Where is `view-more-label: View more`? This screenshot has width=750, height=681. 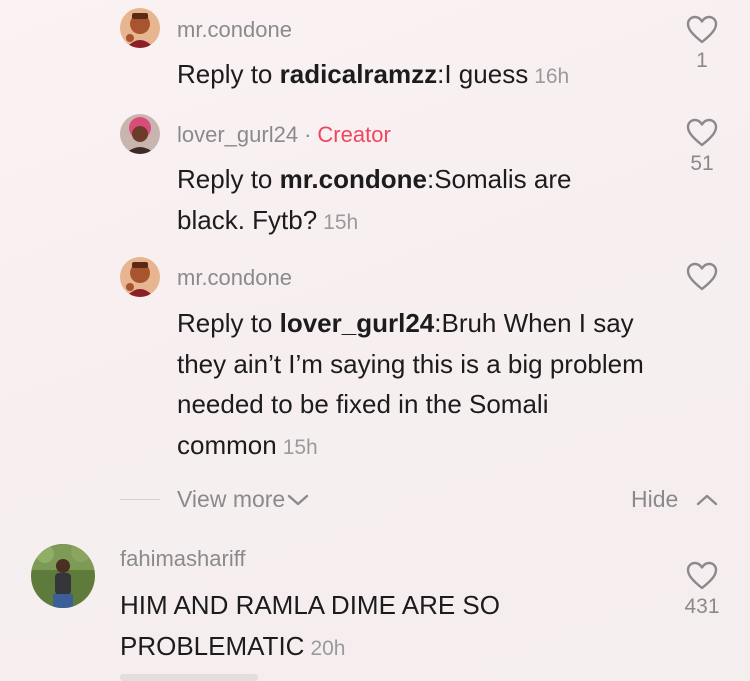
view-more-label: View more is located at coordinates (231, 499).